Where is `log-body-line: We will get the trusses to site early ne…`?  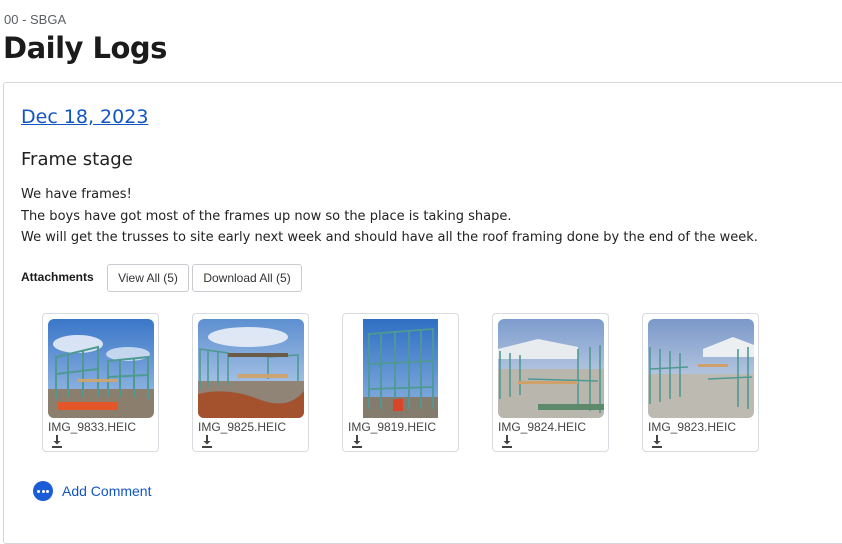
log-body-line: We will get the trusses to site early ne… is located at coordinates (389, 237).